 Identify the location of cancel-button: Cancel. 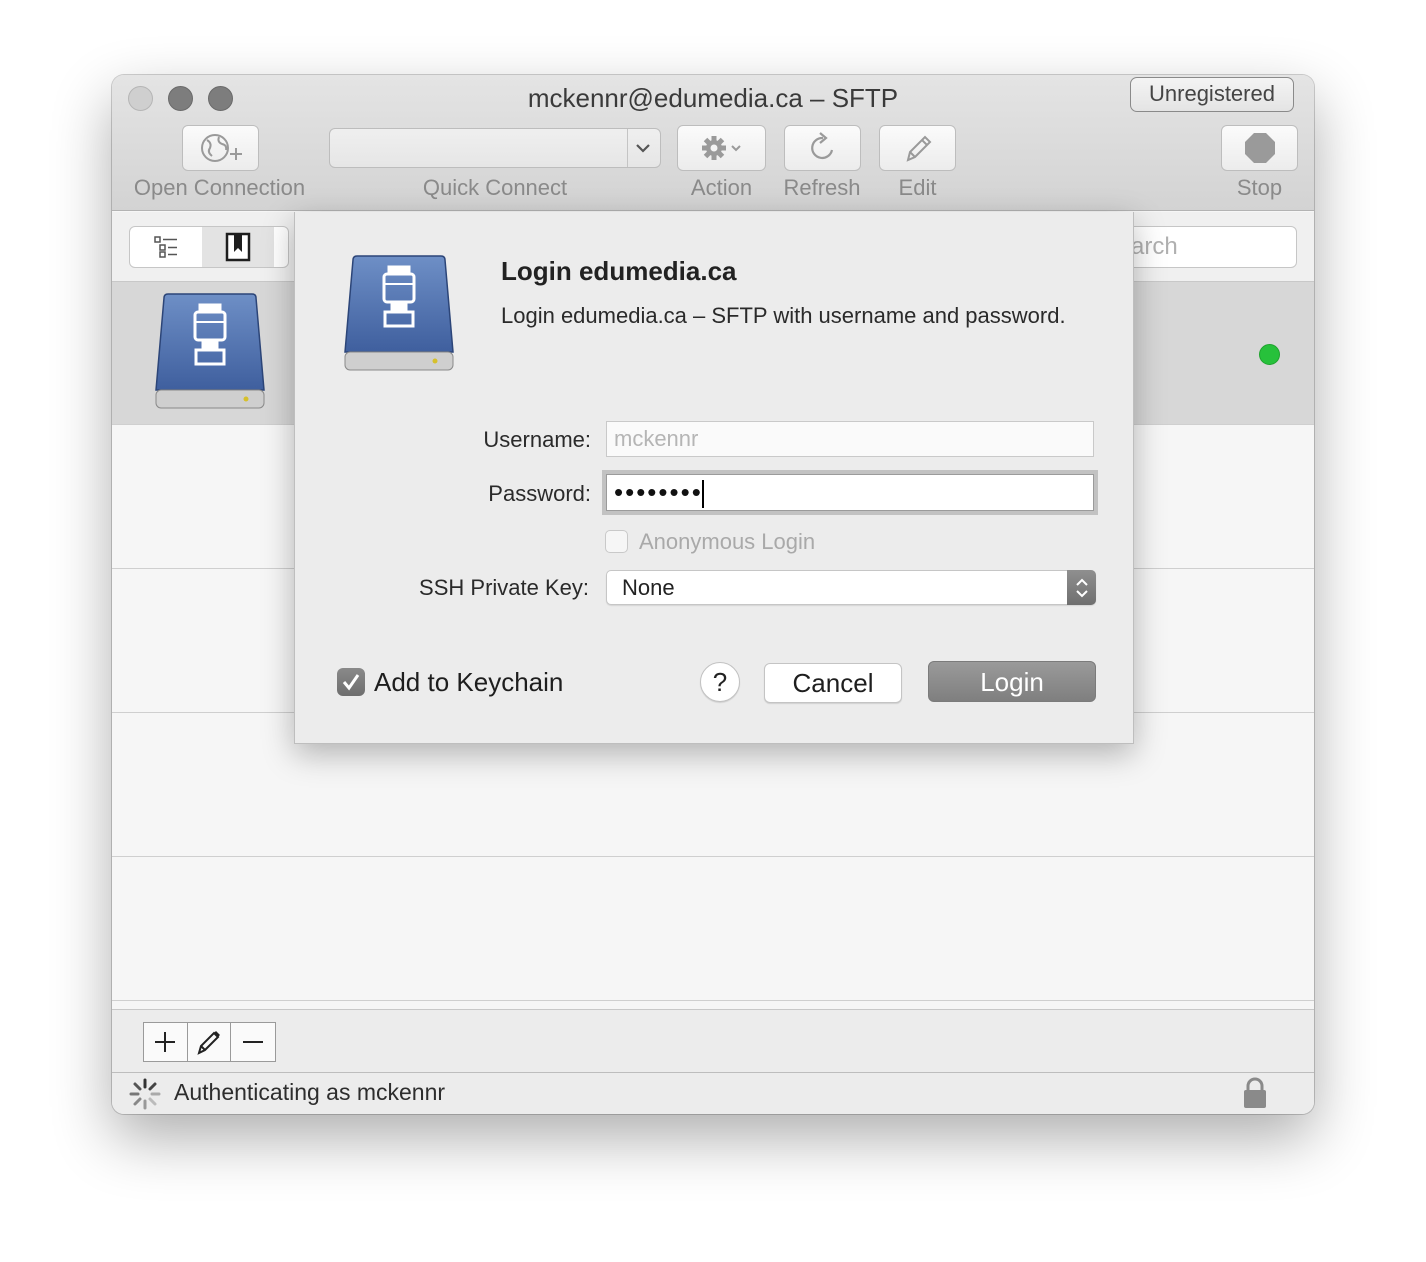
(833, 683).